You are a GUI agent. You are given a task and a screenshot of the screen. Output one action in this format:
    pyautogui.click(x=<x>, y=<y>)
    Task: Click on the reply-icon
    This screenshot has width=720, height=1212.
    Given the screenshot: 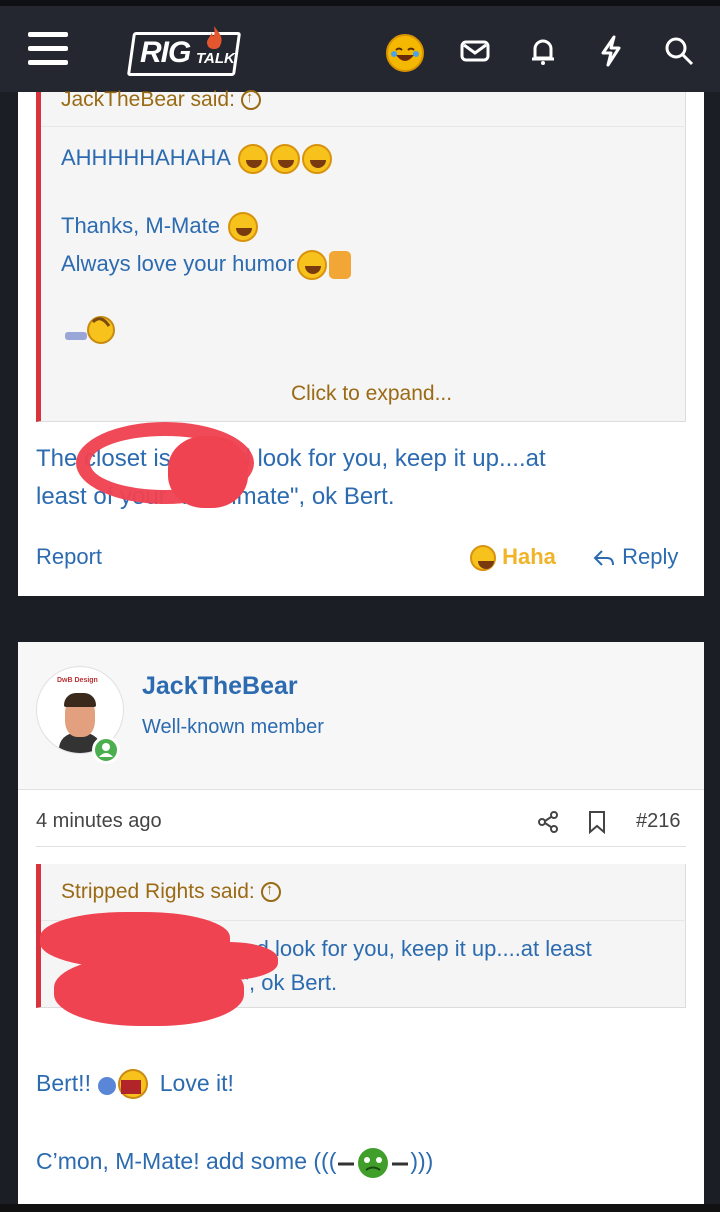 What is the action you would take?
    pyautogui.click(x=603, y=558)
    